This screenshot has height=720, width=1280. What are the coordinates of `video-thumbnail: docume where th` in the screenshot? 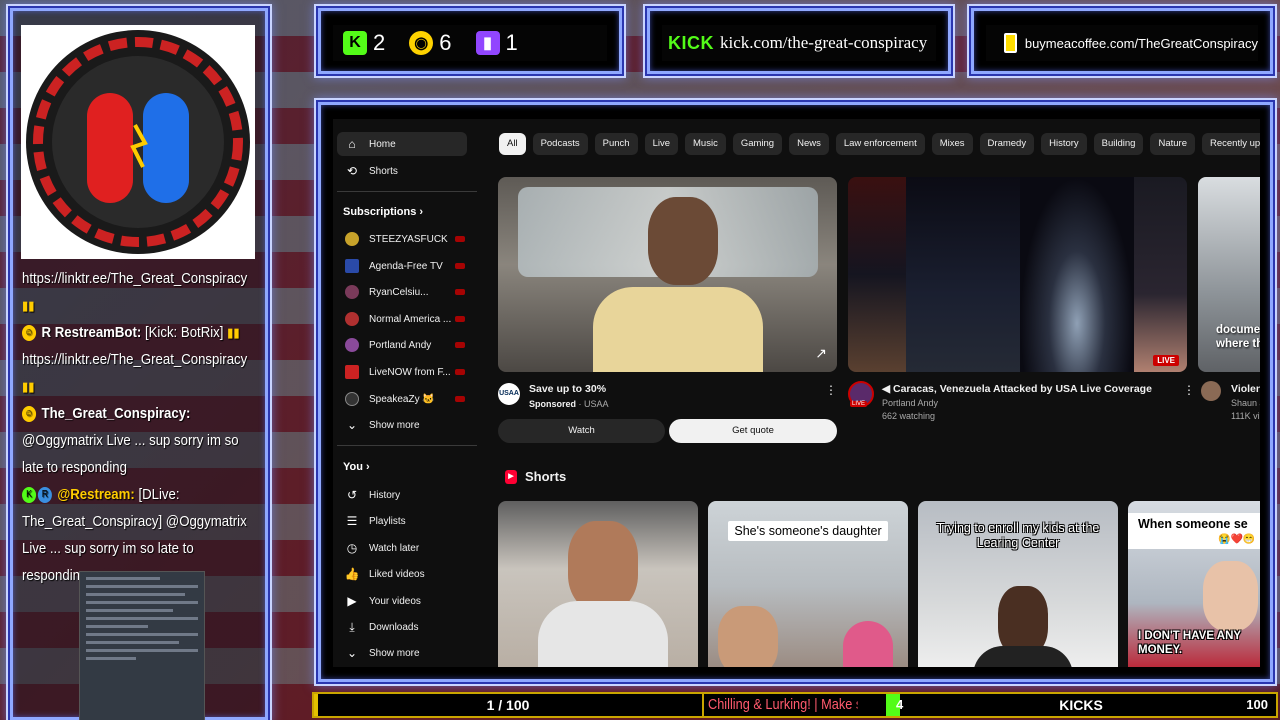 It's located at (1229, 274).